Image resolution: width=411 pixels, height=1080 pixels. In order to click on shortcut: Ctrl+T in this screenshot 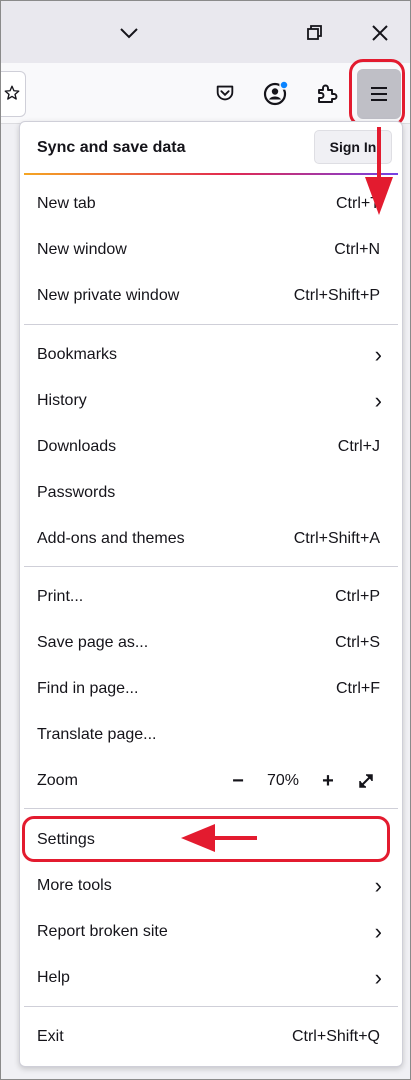, I will do `click(358, 203)`.